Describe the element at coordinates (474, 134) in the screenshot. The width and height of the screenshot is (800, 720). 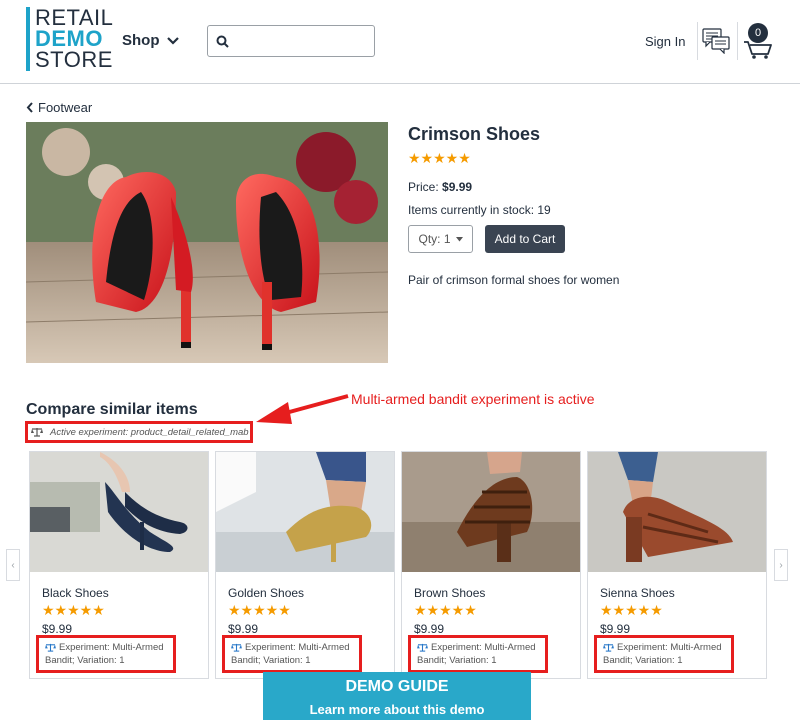
I see `product-title: Crimson Shoes` at that location.